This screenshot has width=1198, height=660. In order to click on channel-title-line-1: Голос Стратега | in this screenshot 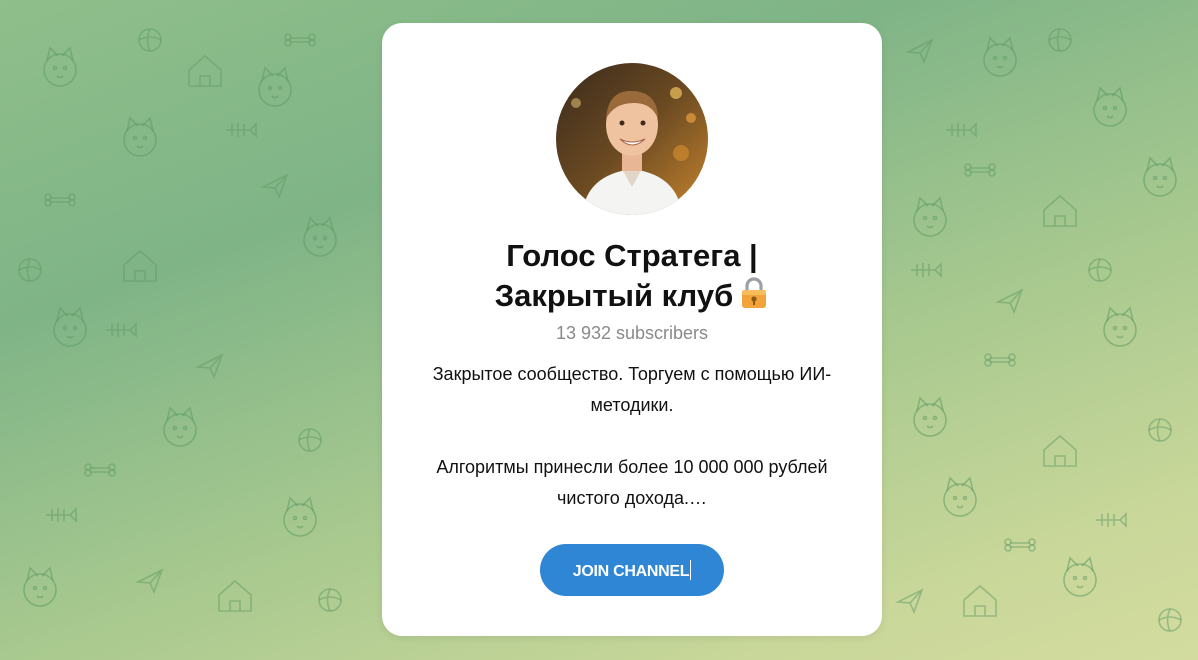, I will do `click(632, 255)`.